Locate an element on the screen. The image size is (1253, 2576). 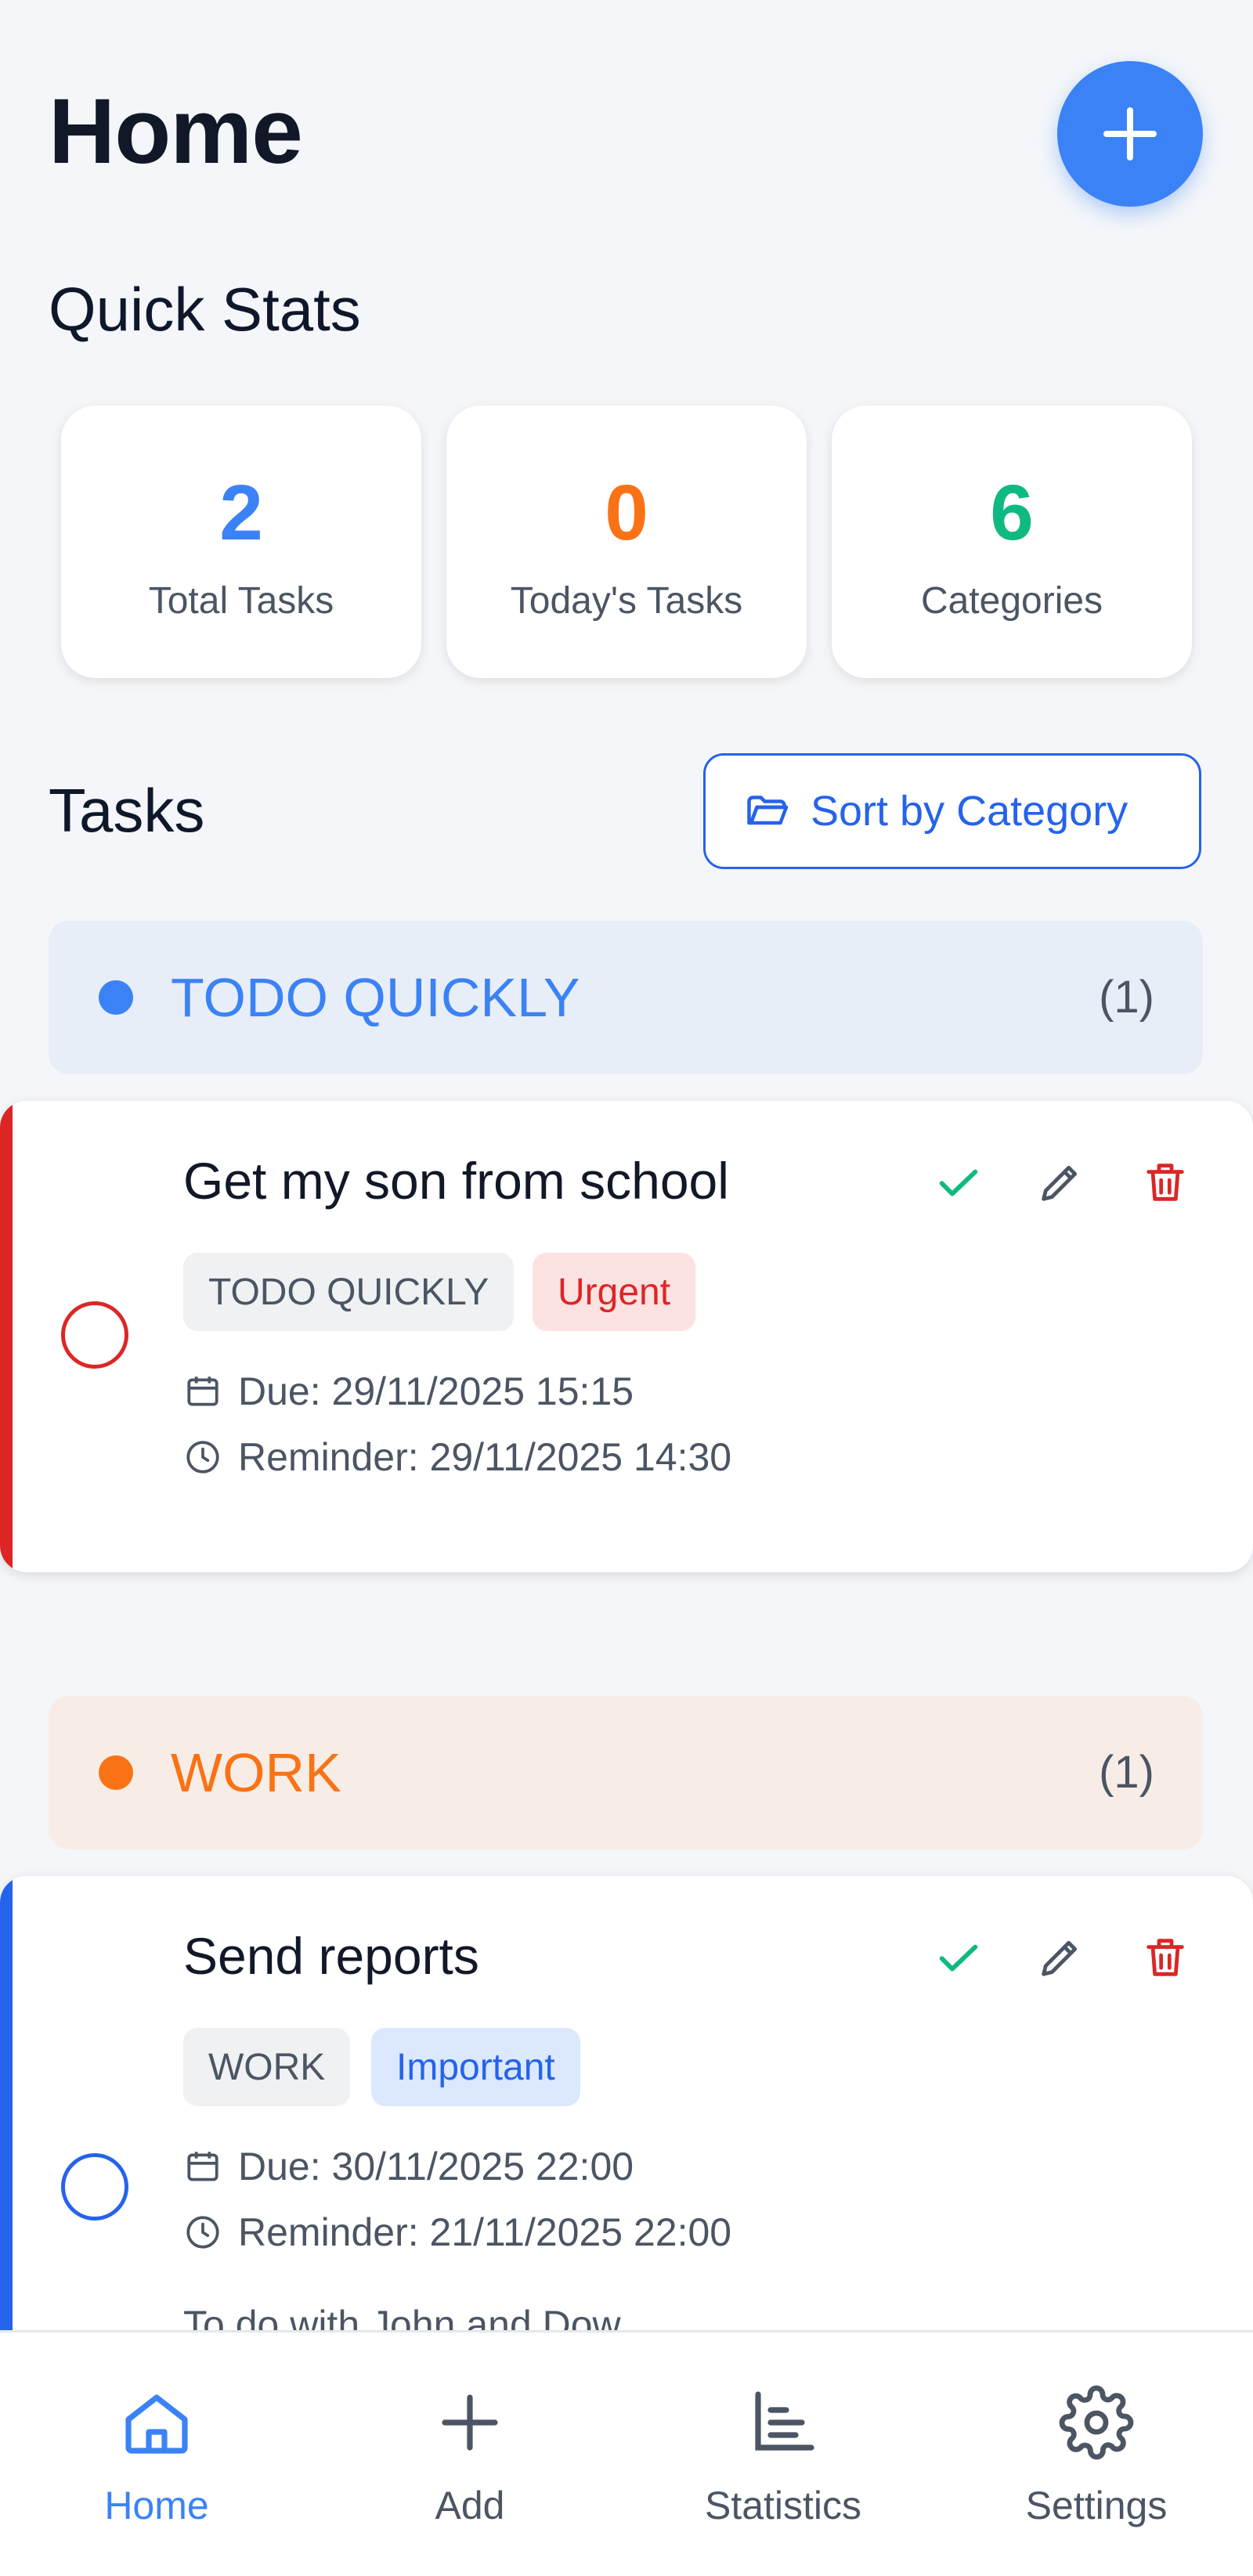
category-header-todo-quickly: TODO QUICKLY (1) is located at coordinates (626, 997).